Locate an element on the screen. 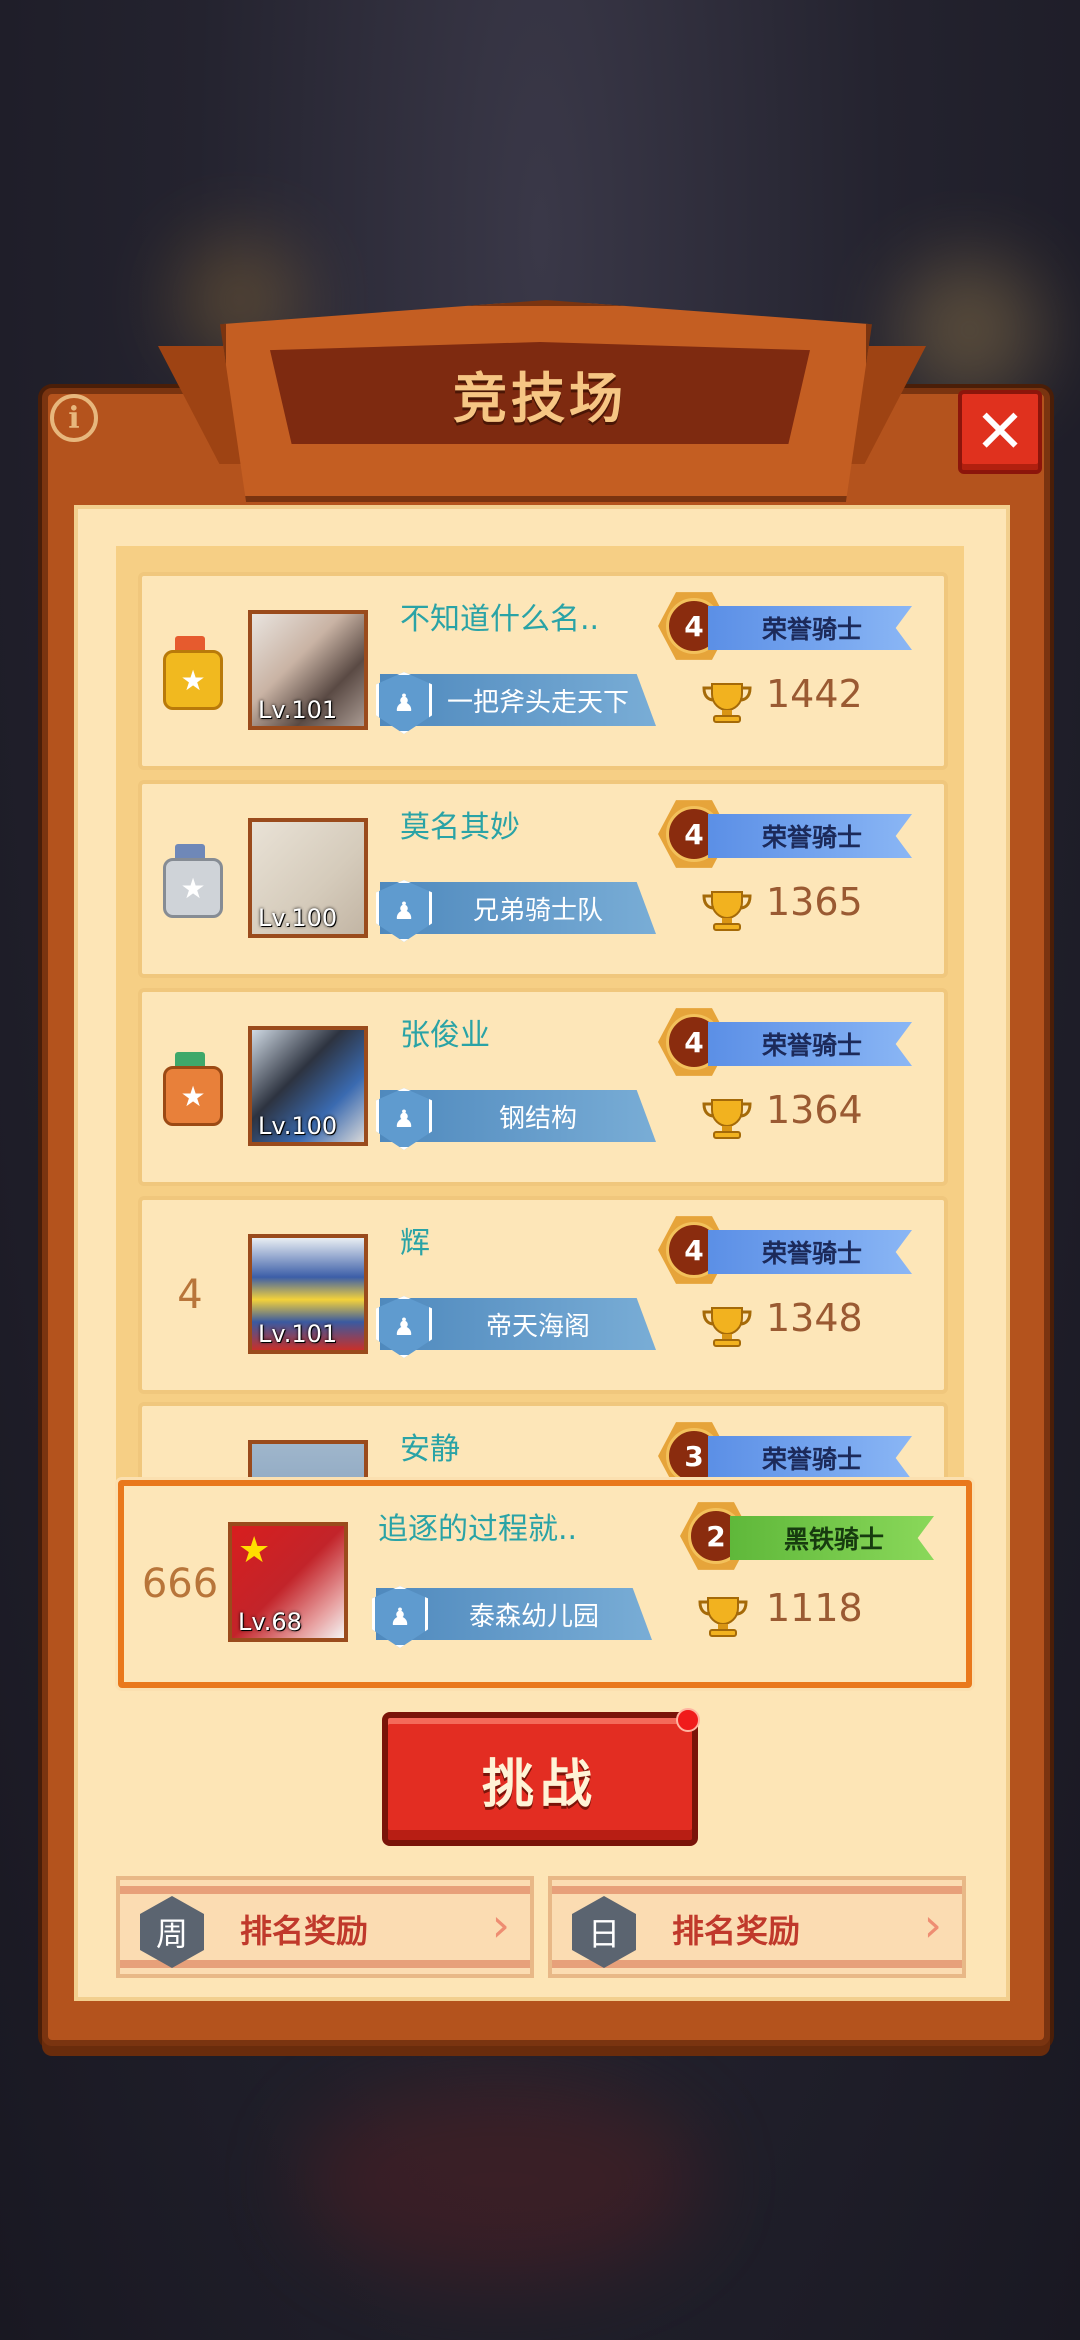  player-name: 辉 is located at coordinates (415, 1243).